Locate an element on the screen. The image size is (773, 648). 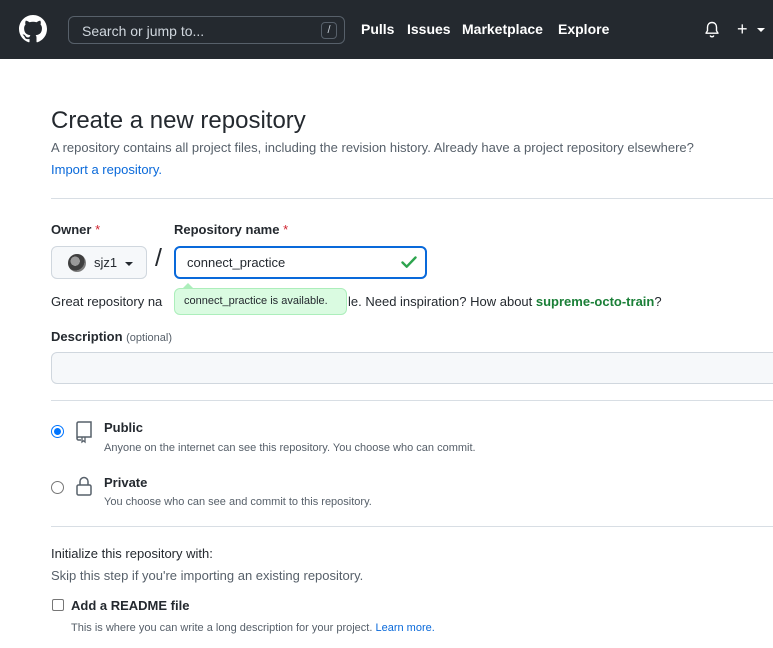
repo-icon is located at coordinates (84, 432).